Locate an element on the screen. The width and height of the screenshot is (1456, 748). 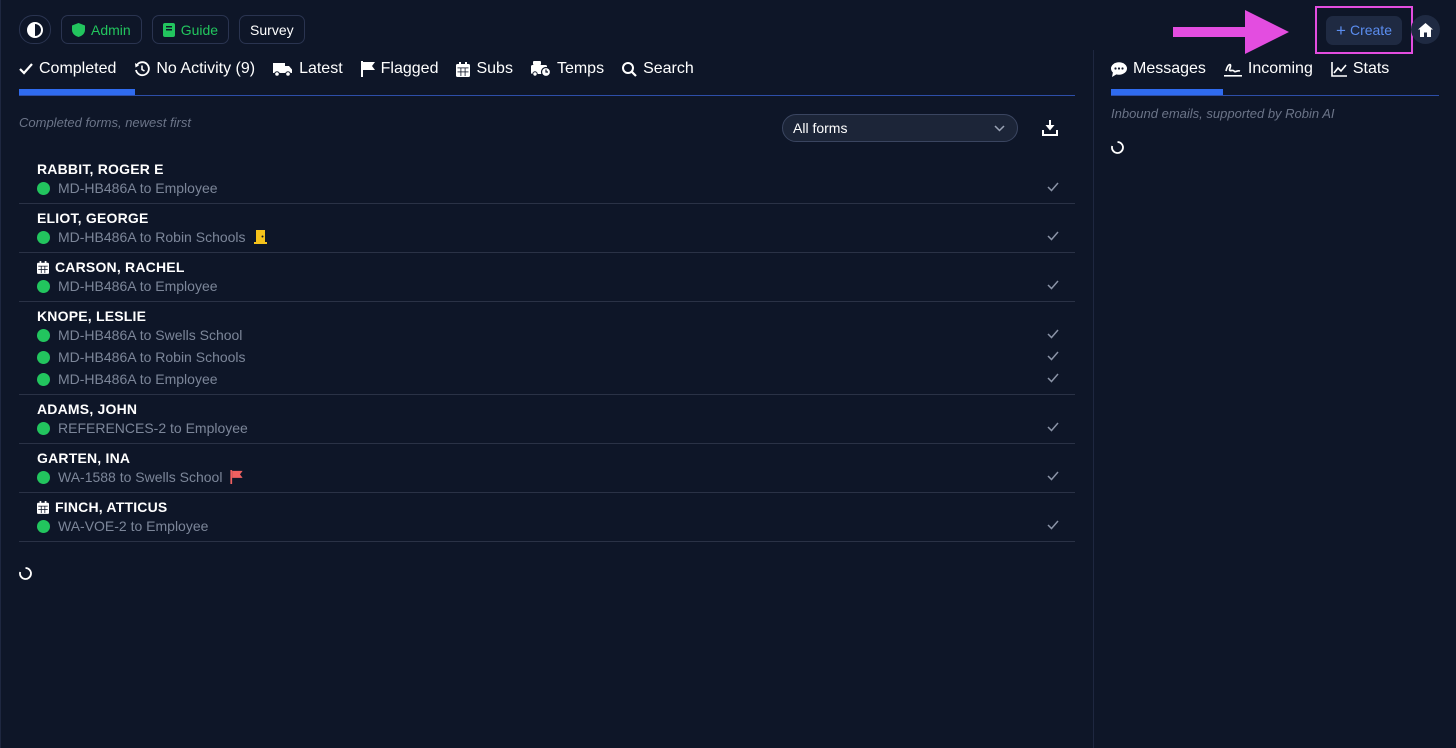
check-icon is located at coordinates (26, 69).